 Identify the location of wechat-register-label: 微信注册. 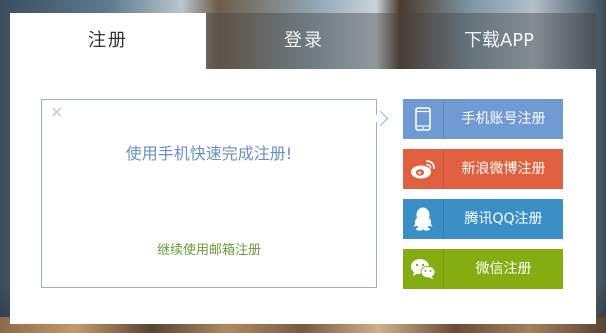
(503, 269).